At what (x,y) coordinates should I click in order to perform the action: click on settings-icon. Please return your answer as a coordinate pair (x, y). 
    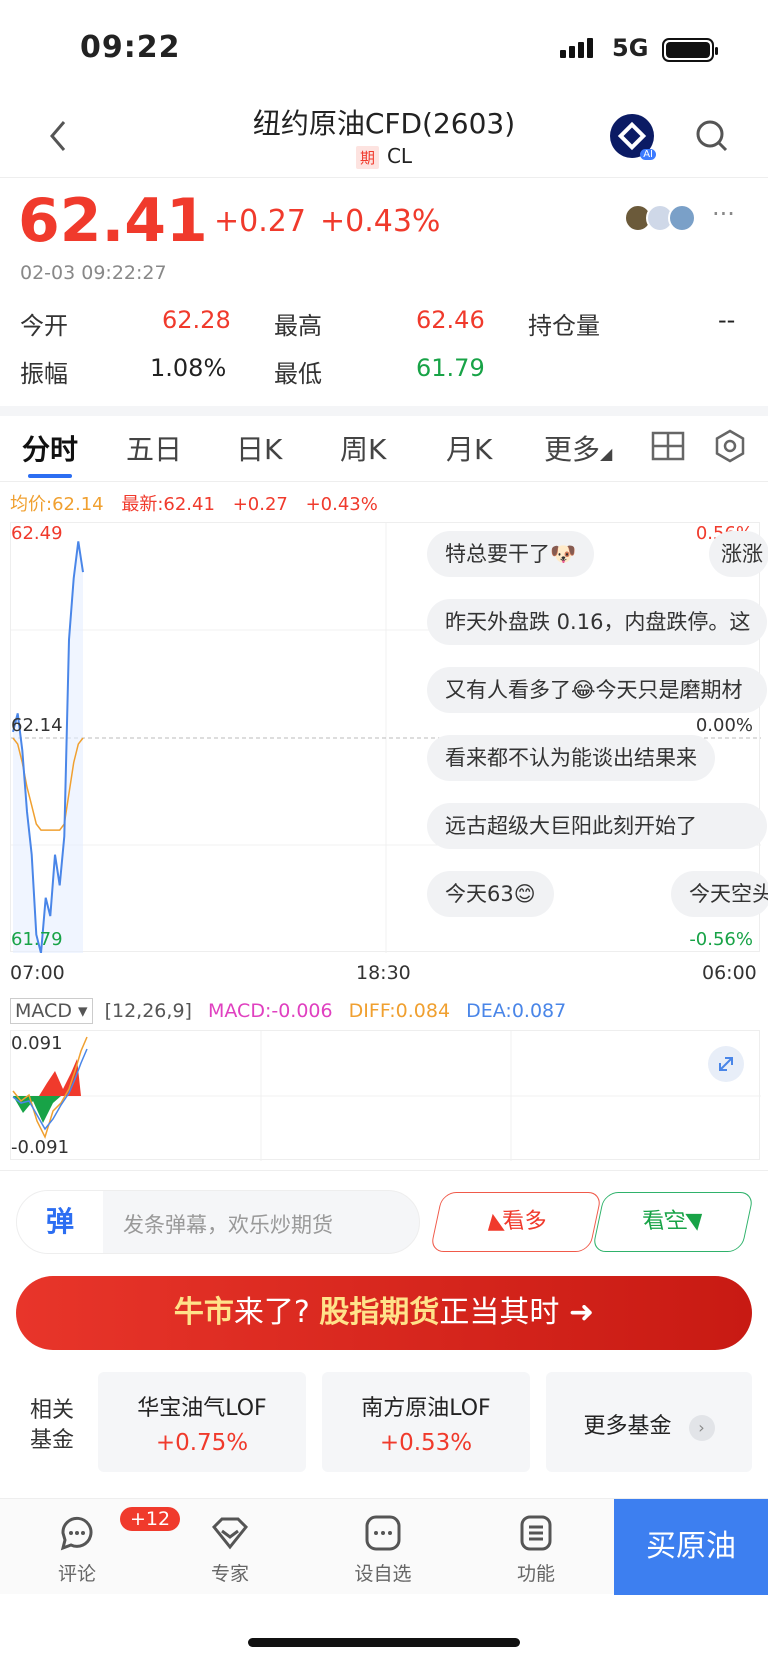
    Looking at the image, I should click on (730, 446).